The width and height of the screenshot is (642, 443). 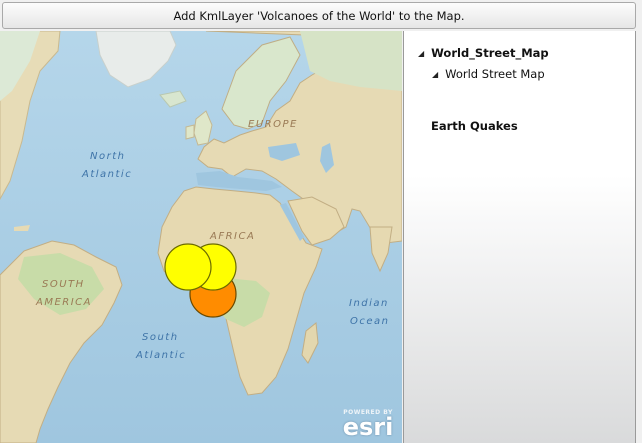 I want to click on legend-layer-earth-quakes: Earth Quakes, so click(x=474, y=126).